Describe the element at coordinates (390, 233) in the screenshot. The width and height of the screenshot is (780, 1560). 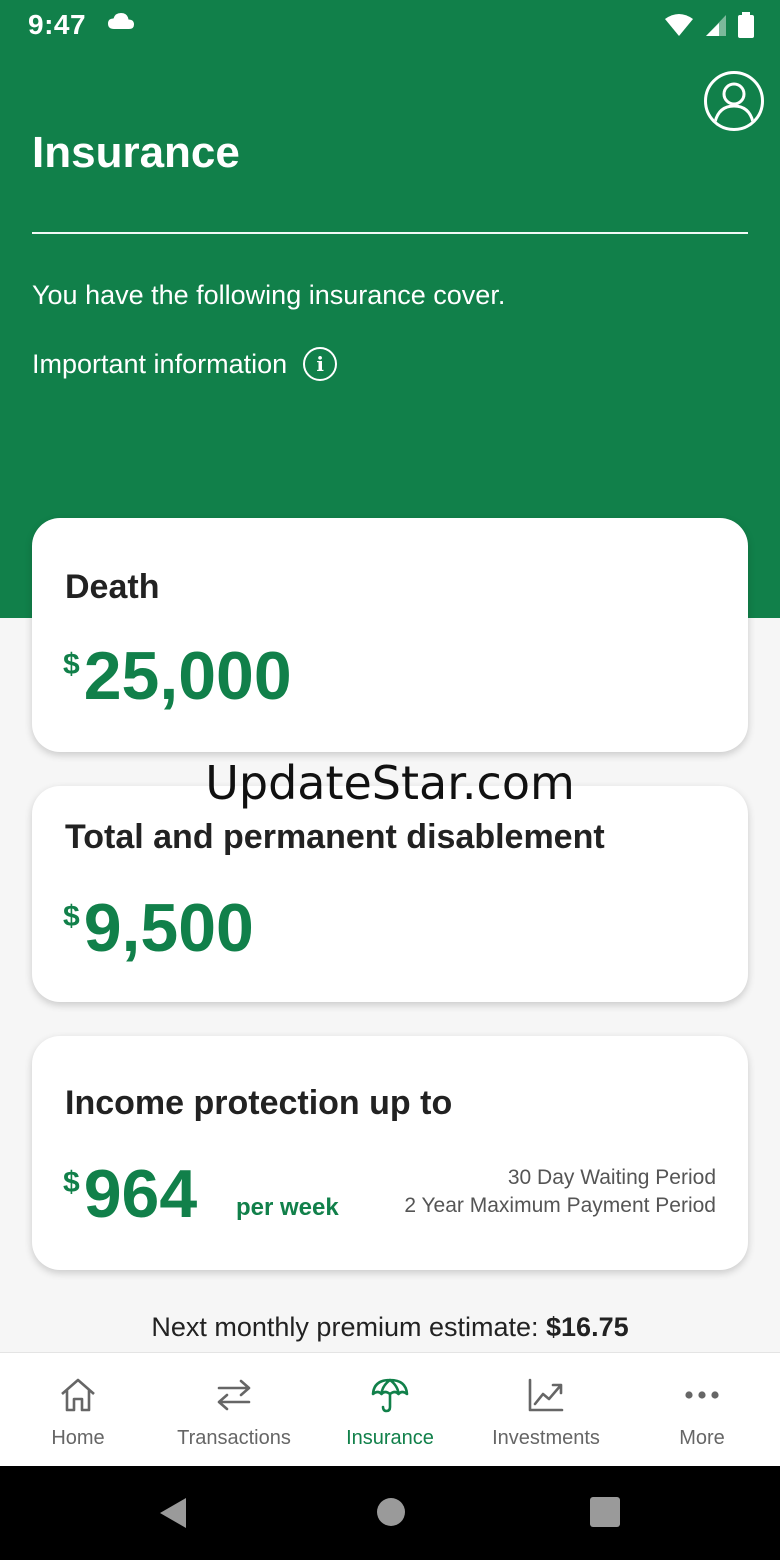
I see `title-divider` at that location.